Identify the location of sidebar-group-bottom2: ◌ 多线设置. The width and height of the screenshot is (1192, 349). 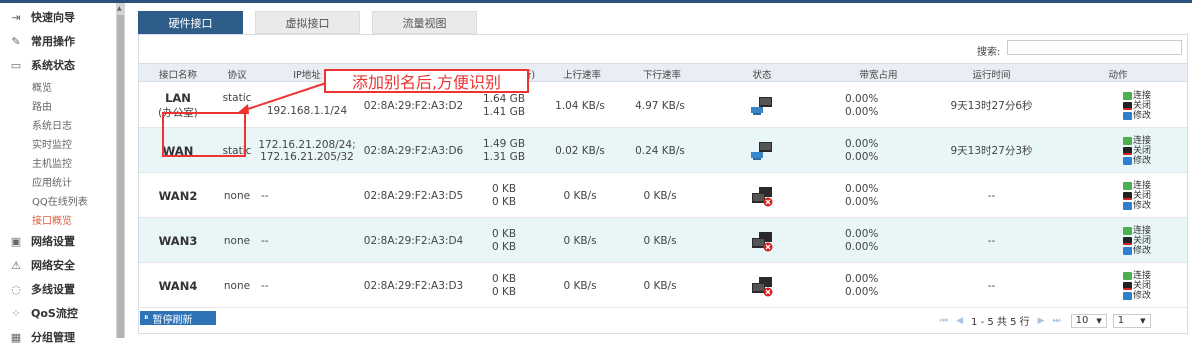
(58, 289).